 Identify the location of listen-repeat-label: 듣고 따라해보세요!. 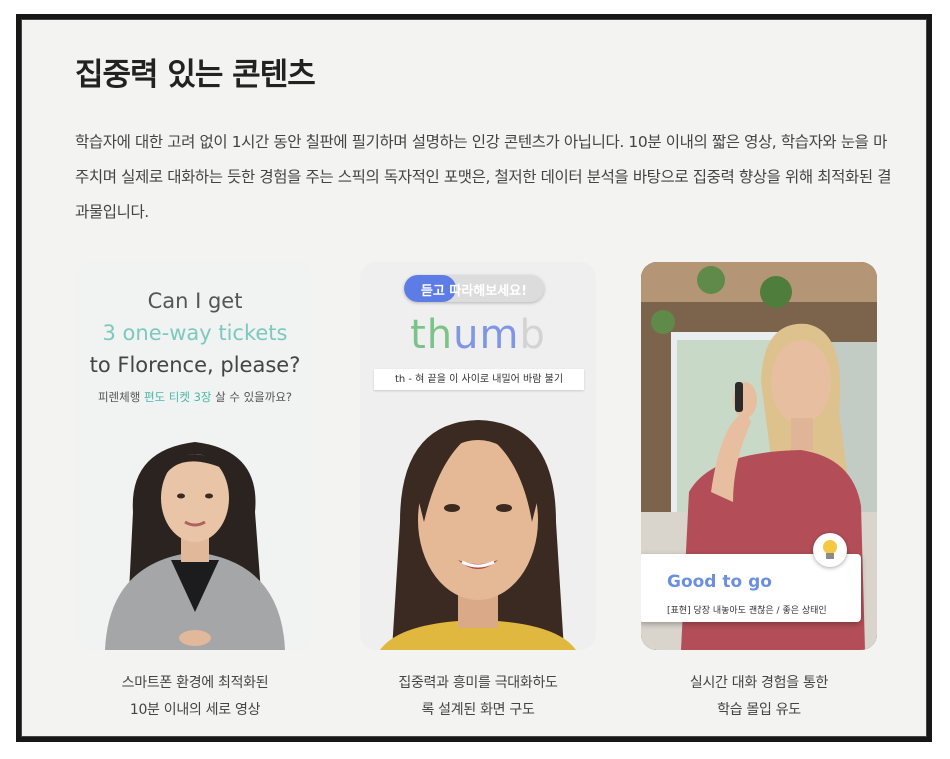
(474, 291).